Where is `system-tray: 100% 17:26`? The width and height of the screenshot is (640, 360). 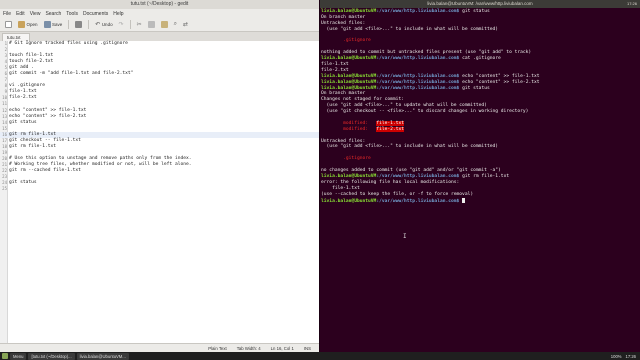 system-tray: 100% 17:26 is located at coordinates (625, 356).